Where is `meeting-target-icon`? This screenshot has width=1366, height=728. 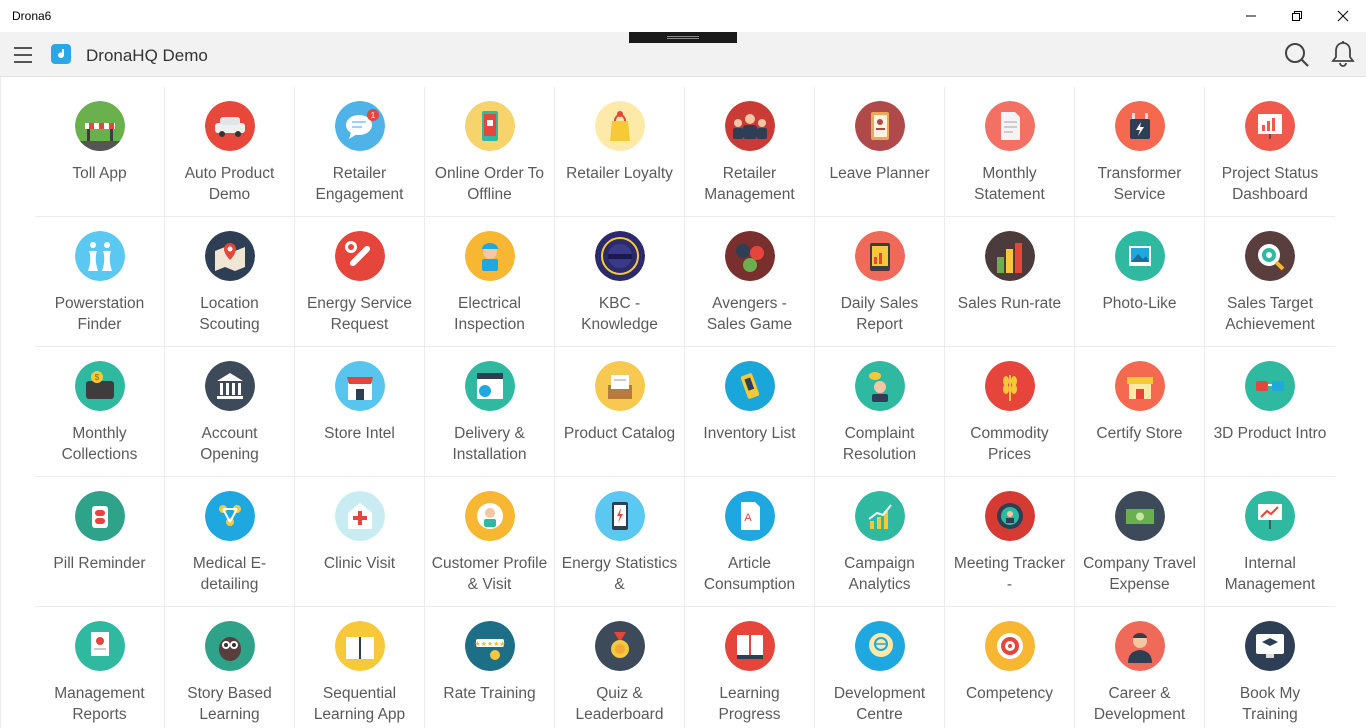
meeting-target-icon is located at coordinates (1010, 516).